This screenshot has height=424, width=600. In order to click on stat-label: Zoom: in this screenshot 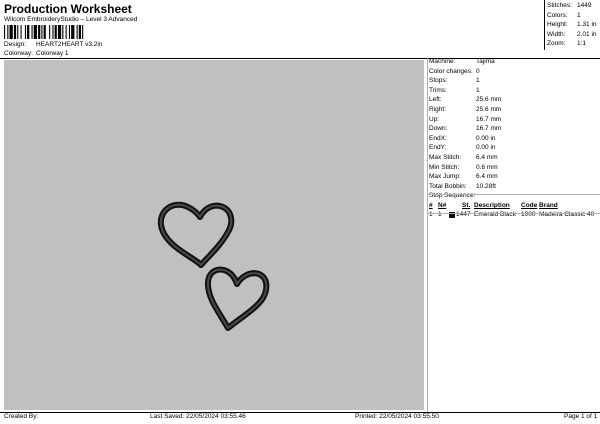, I will do `click(556, 43)`.